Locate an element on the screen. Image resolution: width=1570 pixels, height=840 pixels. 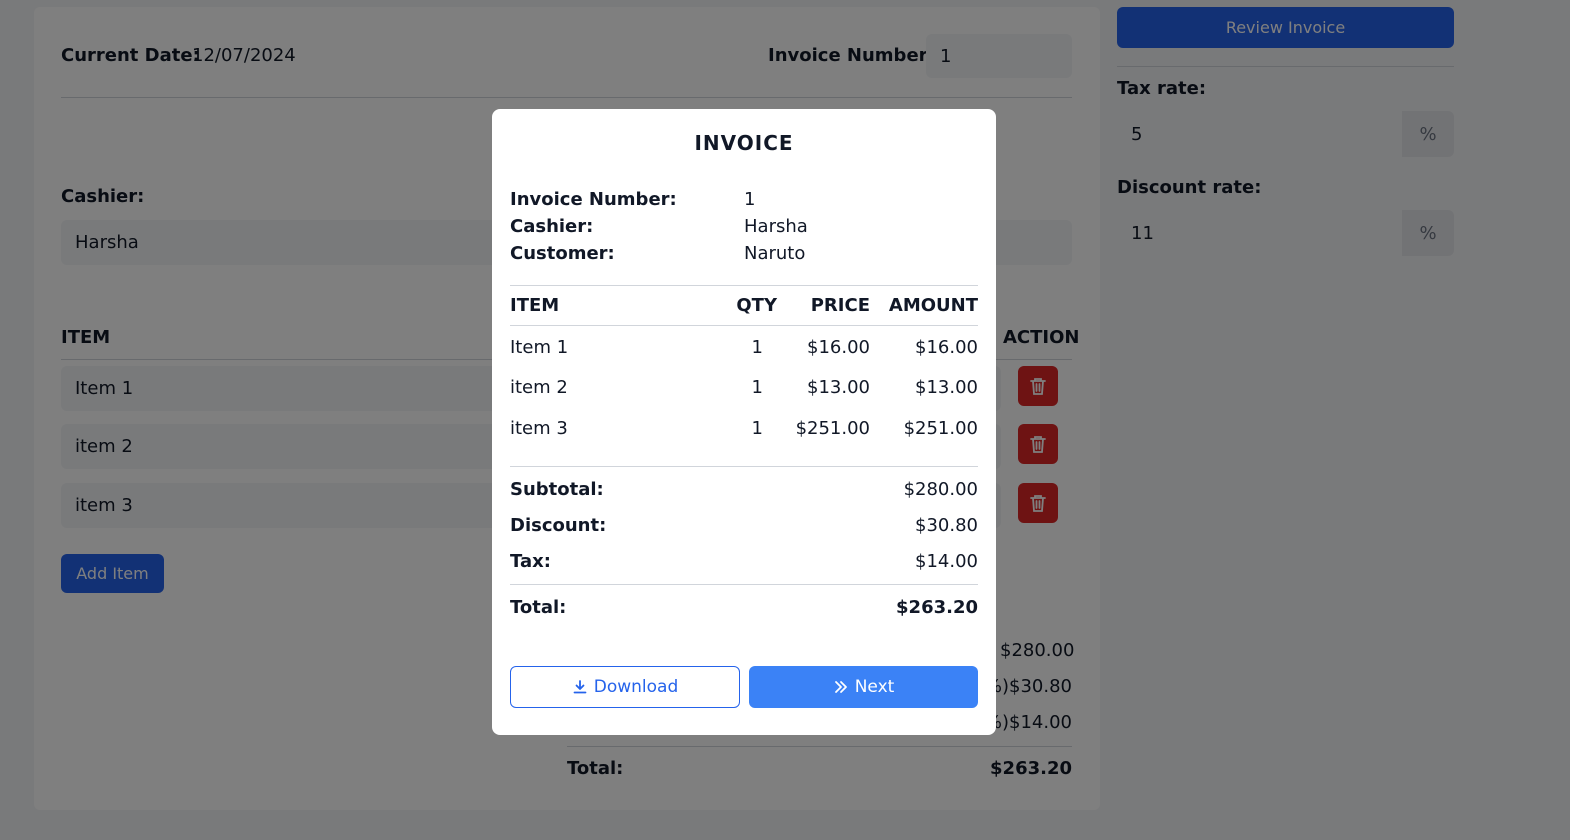
column-header-qty: QTY is located at coordinates (756, 305).